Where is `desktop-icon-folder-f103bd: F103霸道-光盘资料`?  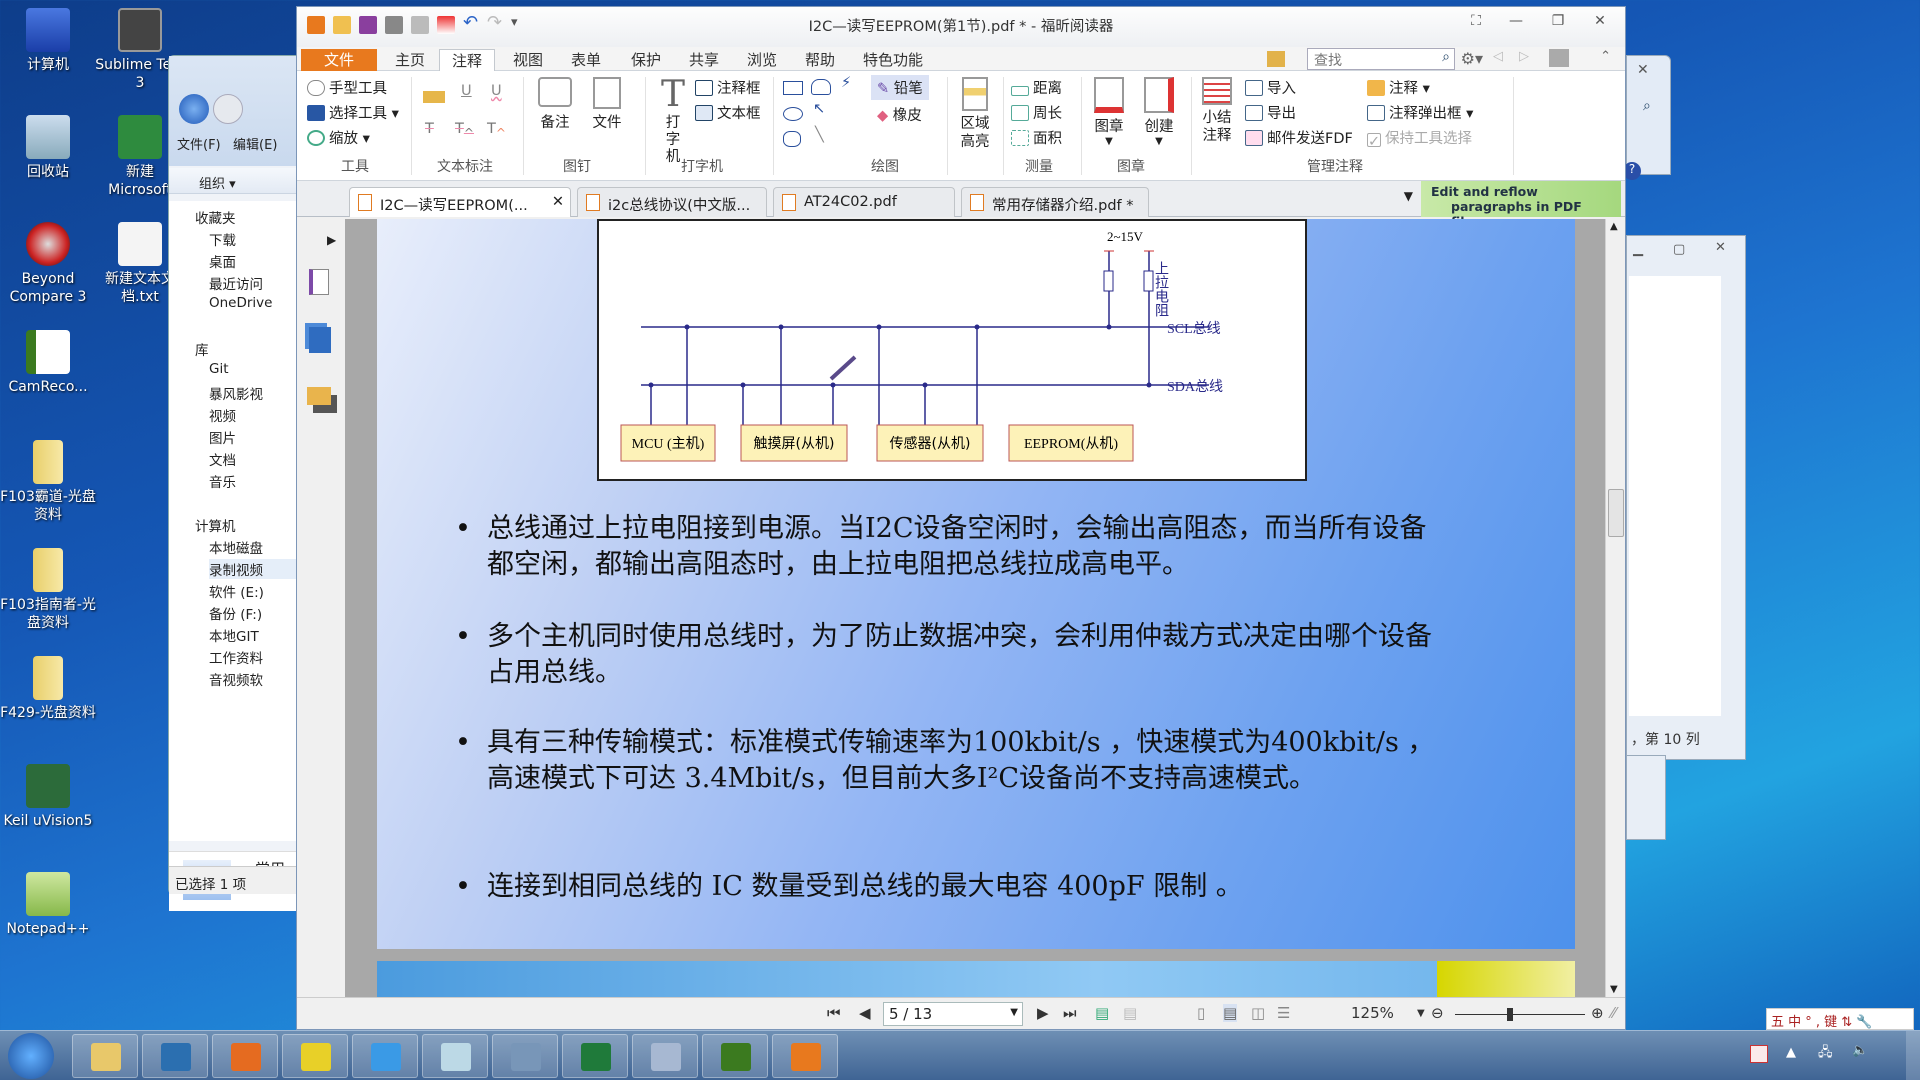 desktop-icon-folder-f103bd: F103霸道-光盘资料 is located at coordinates (48, 482).